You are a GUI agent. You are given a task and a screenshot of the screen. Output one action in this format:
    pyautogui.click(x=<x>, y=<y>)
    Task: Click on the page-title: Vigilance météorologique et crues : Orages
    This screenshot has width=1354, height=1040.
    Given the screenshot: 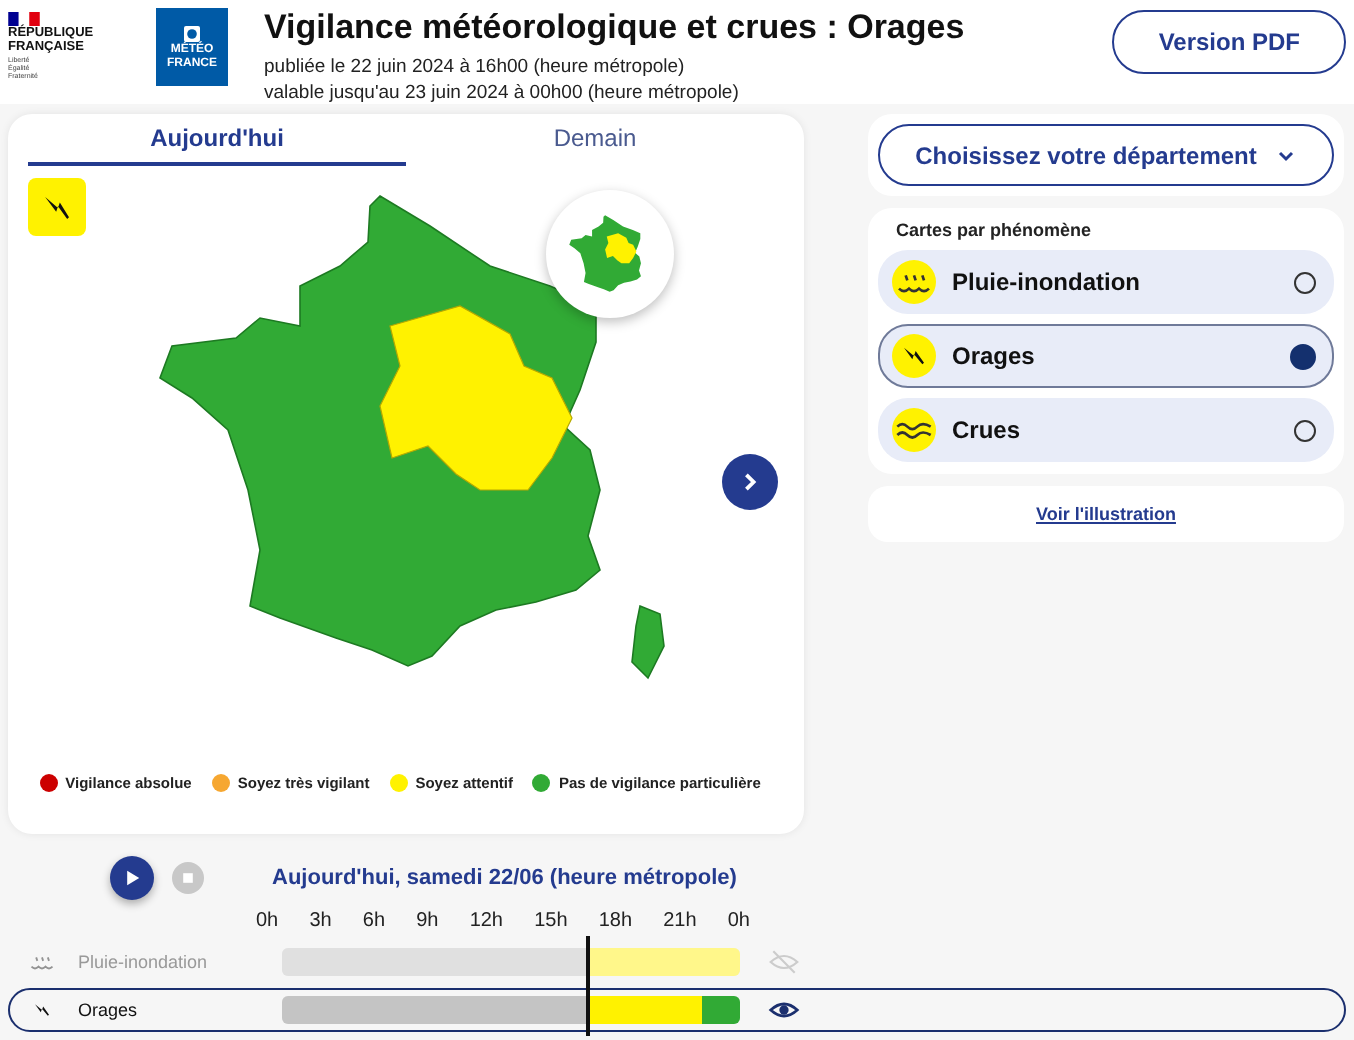 What is the action you would take?
    pyautogui.click(x=615, y=28)
    